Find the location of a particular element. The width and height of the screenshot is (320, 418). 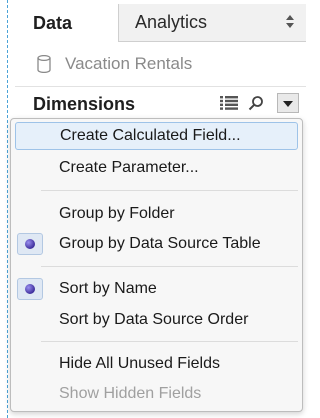

menu-item-label: Sort by Name is located at coordinates (108, 288).